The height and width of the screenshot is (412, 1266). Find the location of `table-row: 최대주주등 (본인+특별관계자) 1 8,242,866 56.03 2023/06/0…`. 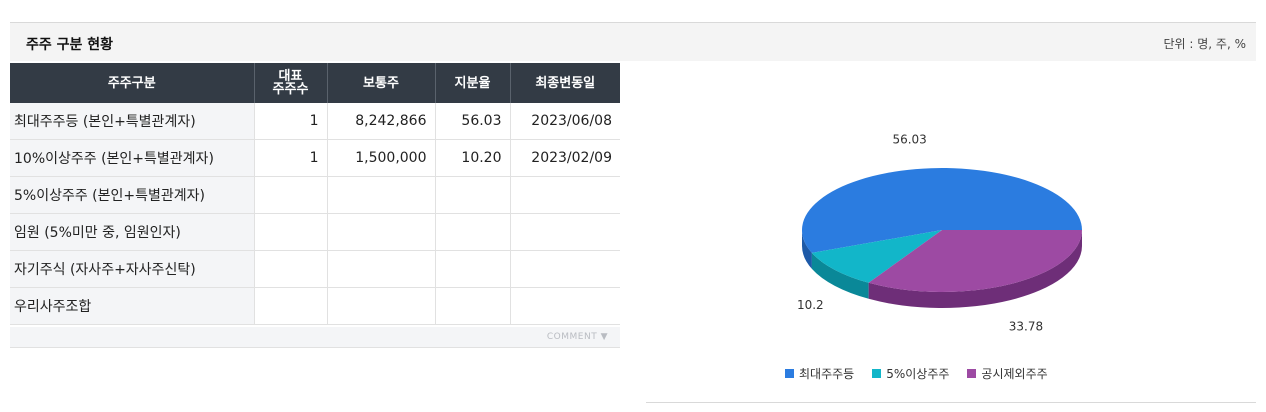

table-row: 최대주주등 (본인+특별관계자) 1 8,242,866 56.03 2023/06/0… is located at coordinates (315, 121).